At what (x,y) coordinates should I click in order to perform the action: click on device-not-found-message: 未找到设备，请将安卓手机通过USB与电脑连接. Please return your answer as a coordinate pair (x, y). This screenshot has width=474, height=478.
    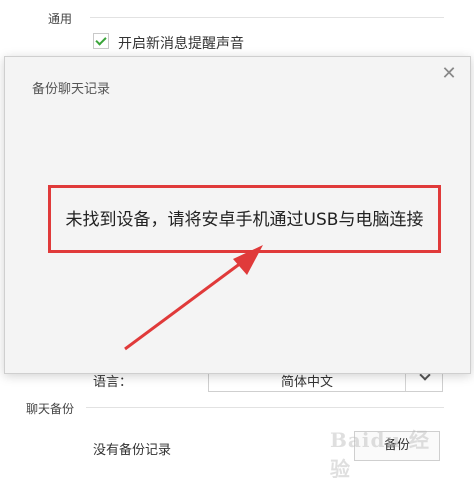
    Looking at the image, I should click on (244, 220).